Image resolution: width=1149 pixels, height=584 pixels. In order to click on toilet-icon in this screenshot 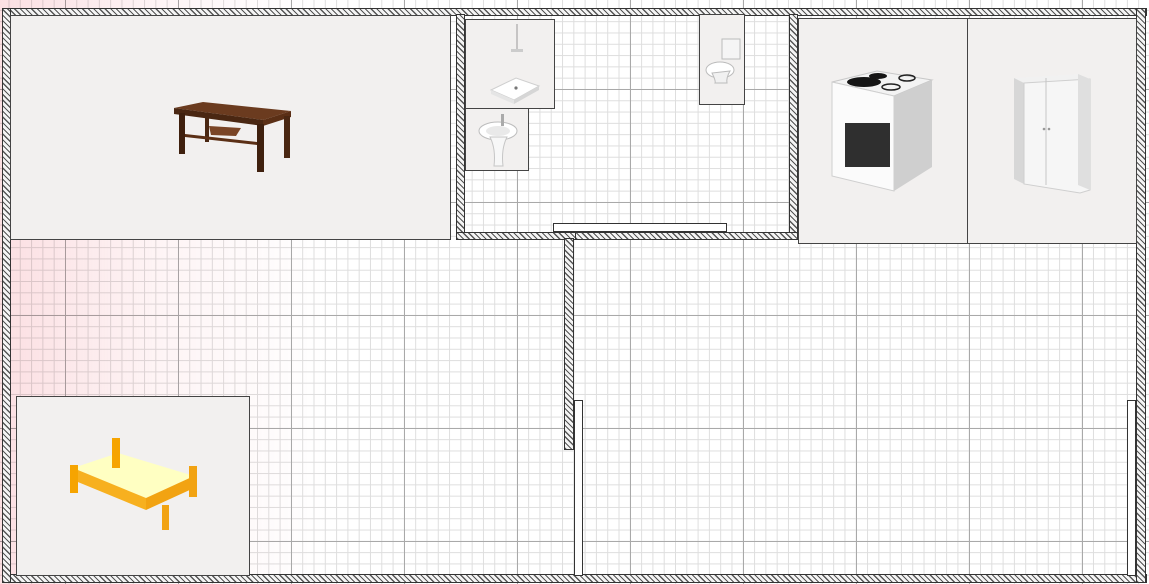, I will do `click(723, 61)`.